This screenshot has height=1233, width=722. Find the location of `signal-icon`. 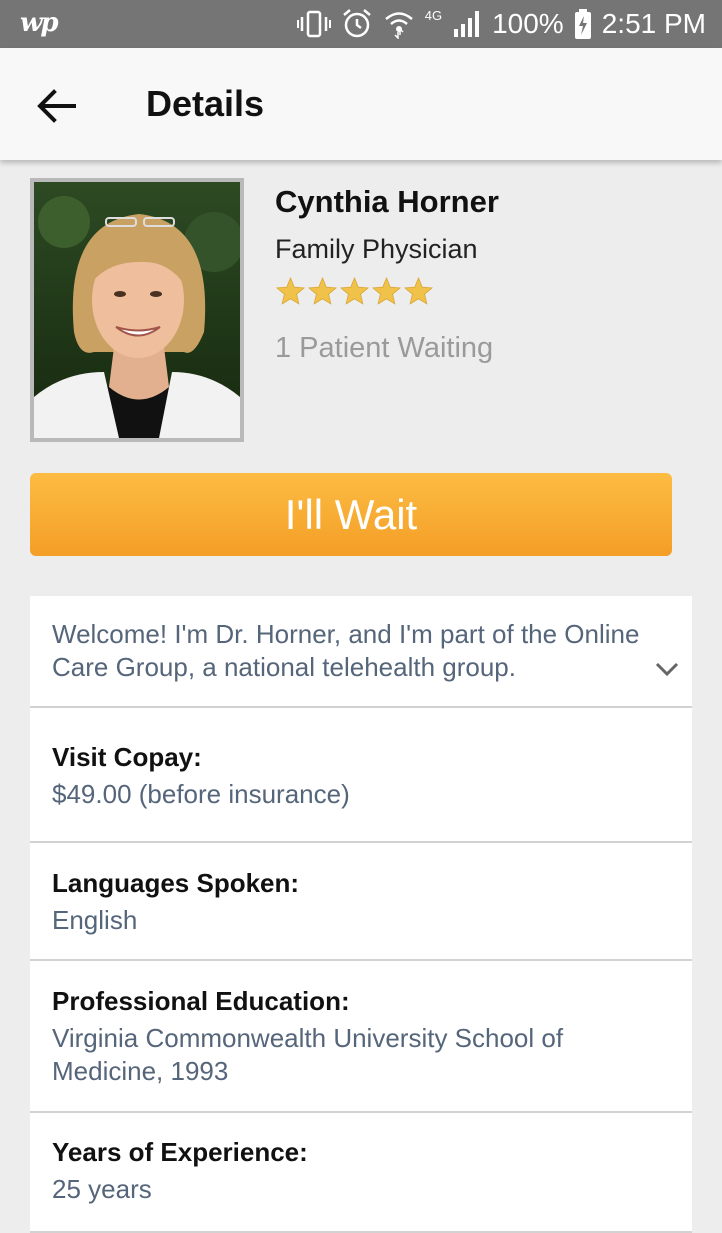

signal-icon is located at coordinates (467, 24).